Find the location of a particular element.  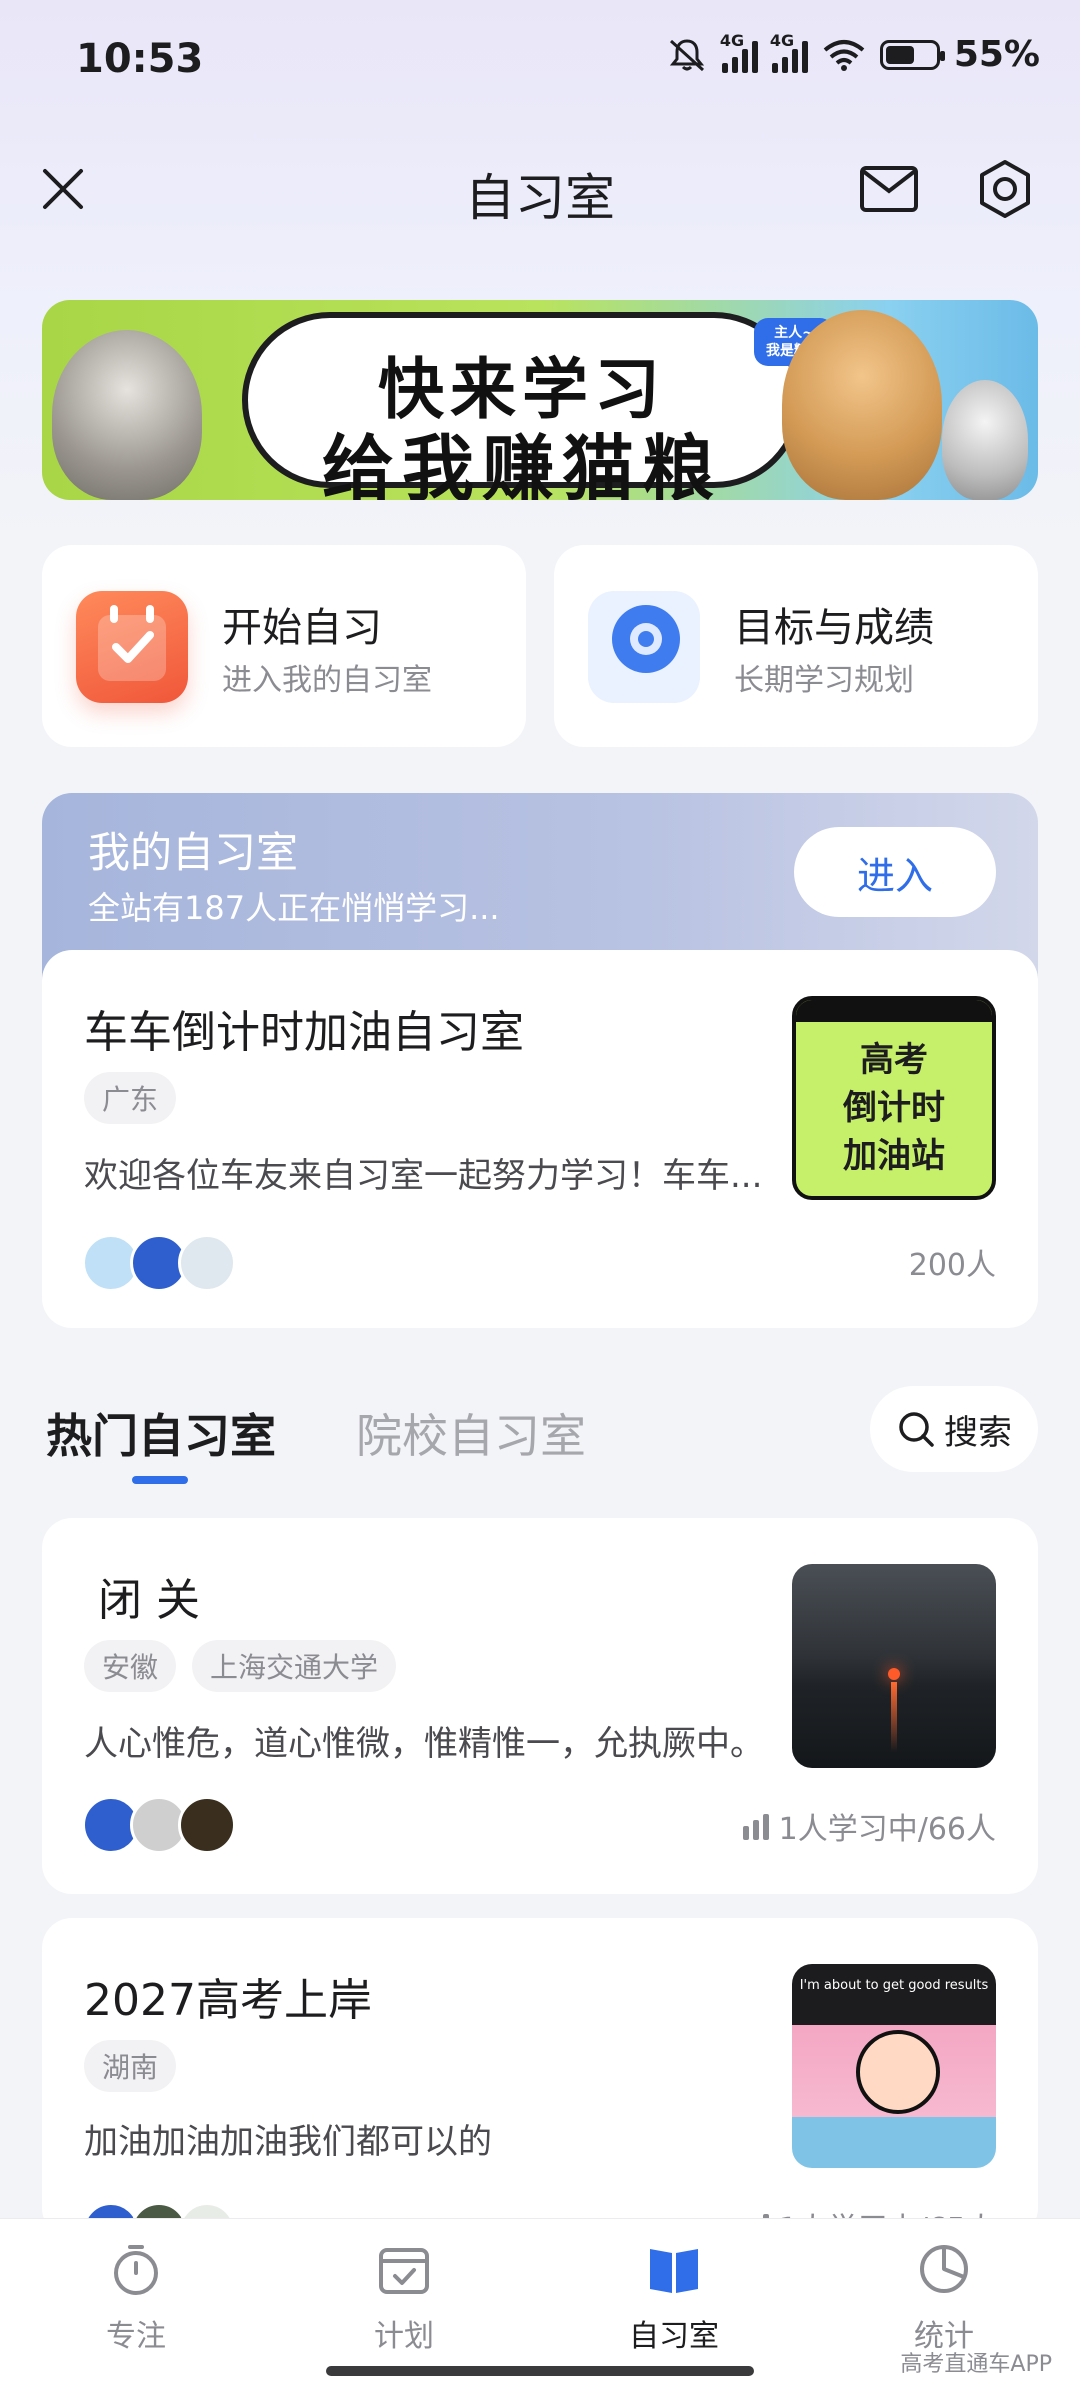

battery-icon is located at coordinates (912, 54).